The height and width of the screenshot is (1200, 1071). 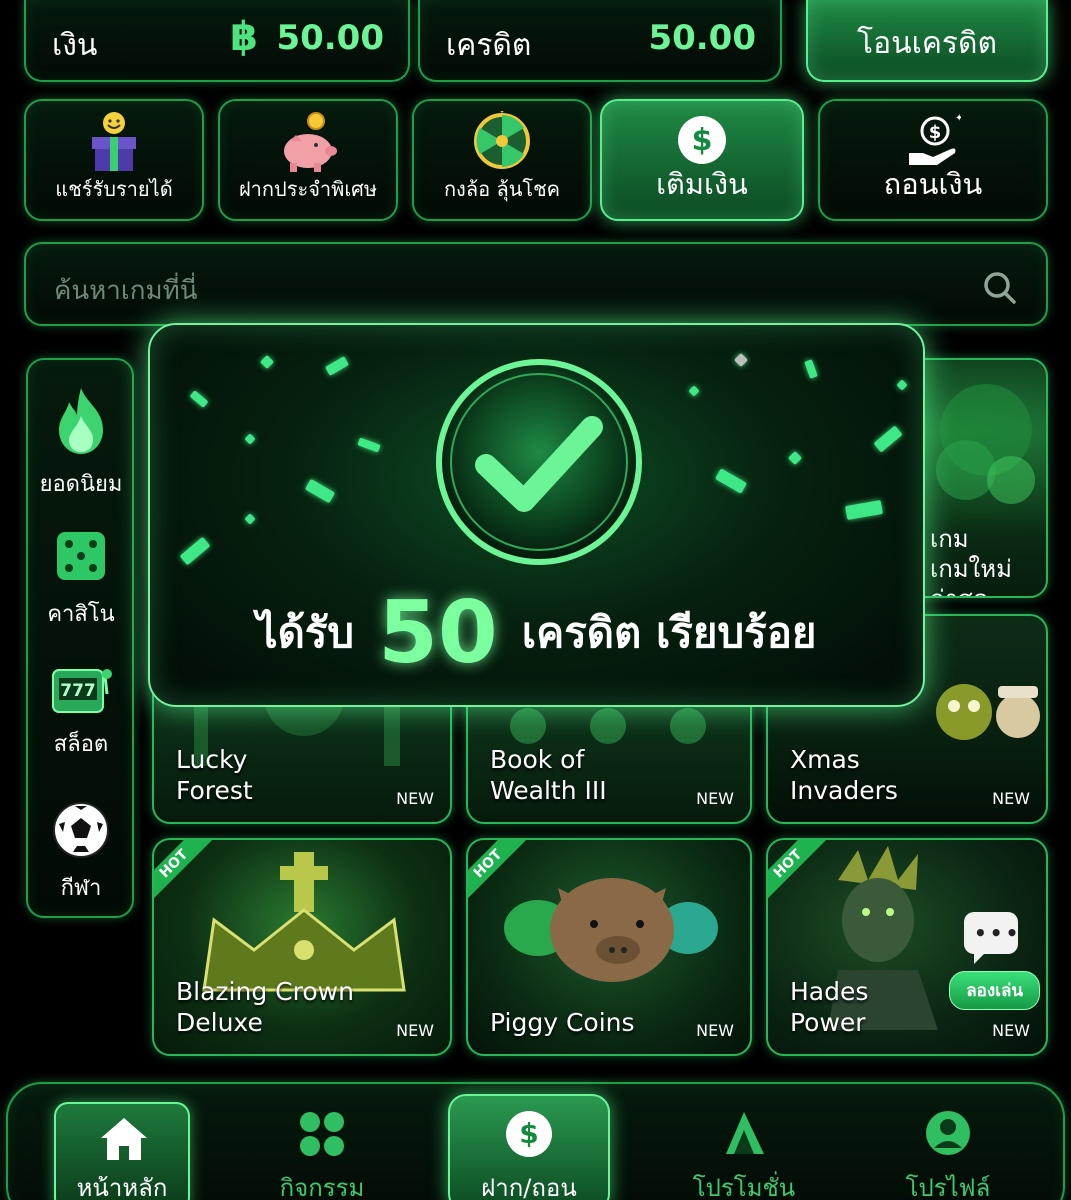 What do you see at coordinates (745, 1133) in the screenshot?
I see `promotion-icon` at bounding box center [745, 1133].